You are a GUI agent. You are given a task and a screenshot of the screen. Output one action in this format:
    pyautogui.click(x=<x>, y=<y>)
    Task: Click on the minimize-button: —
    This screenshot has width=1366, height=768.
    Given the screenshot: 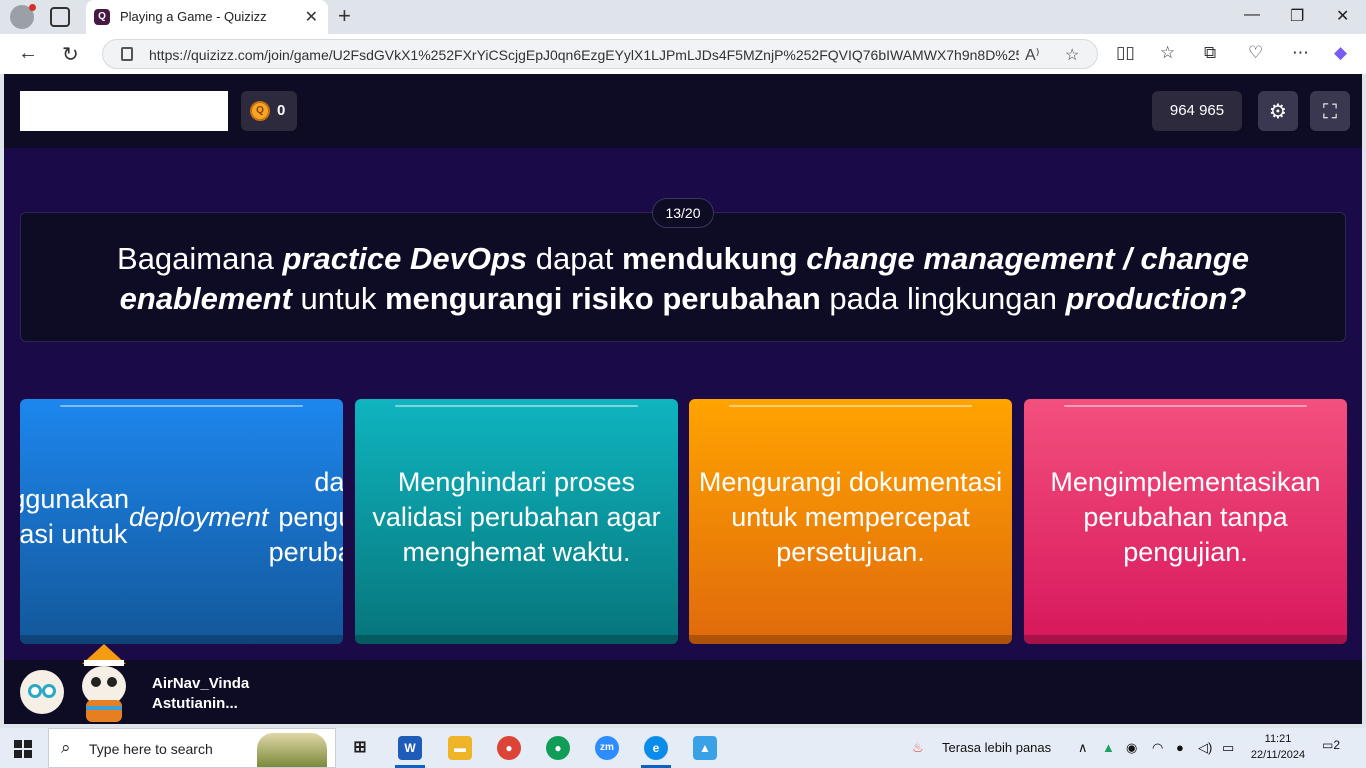 What is the action you would take?
    pyautogui.click(x=1252, y=15)
    